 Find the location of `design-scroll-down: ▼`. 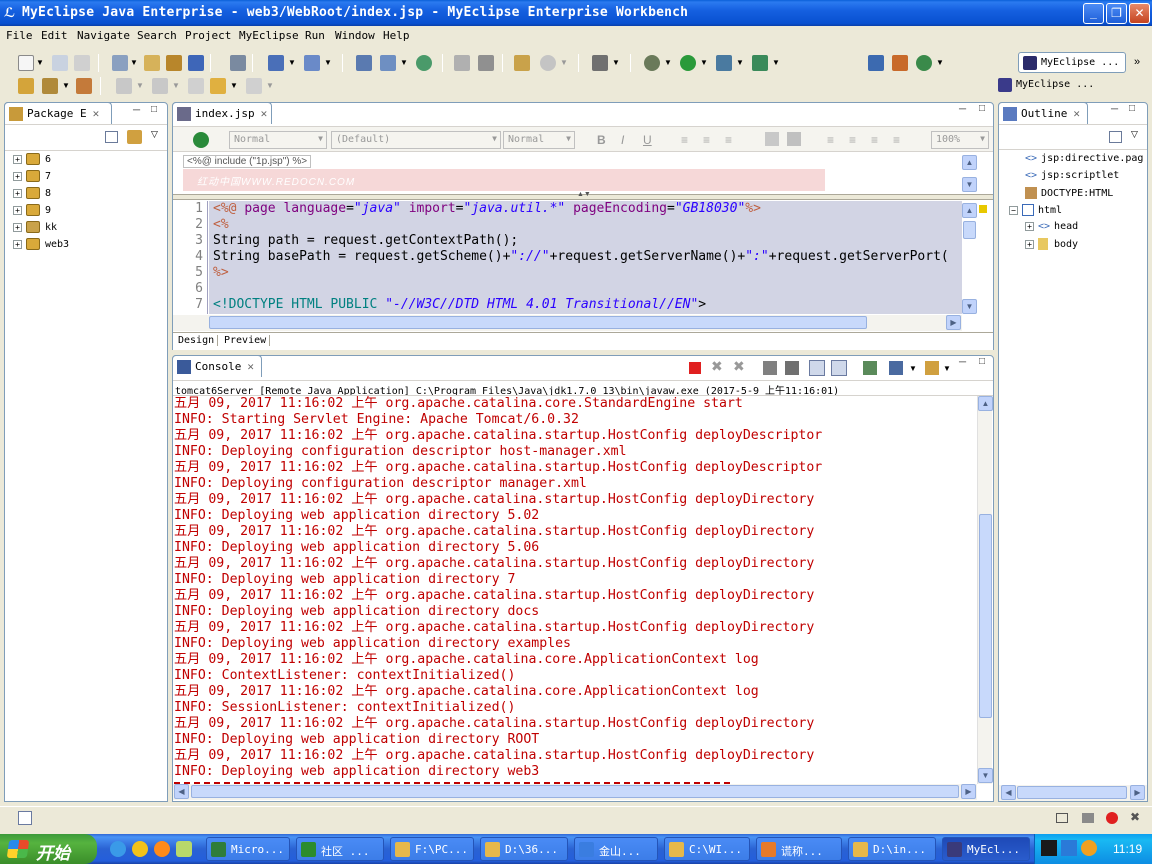

design-scroll-down: ▼ is located at coordinates (969, 184).